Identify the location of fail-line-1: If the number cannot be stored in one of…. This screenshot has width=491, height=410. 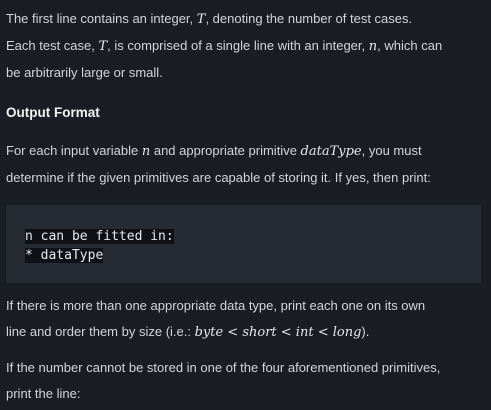
(223, 367).